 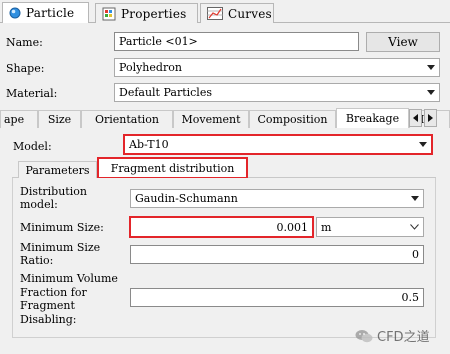 I want to click on tab-properties: Properties, so click(x=146, y=13).